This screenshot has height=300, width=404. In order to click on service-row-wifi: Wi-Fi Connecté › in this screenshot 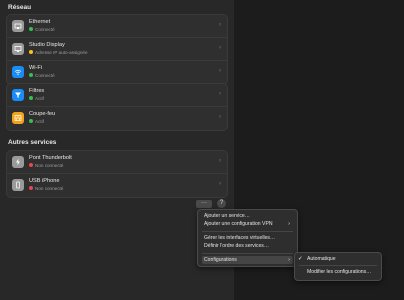, I will do `click(117, 72)`.